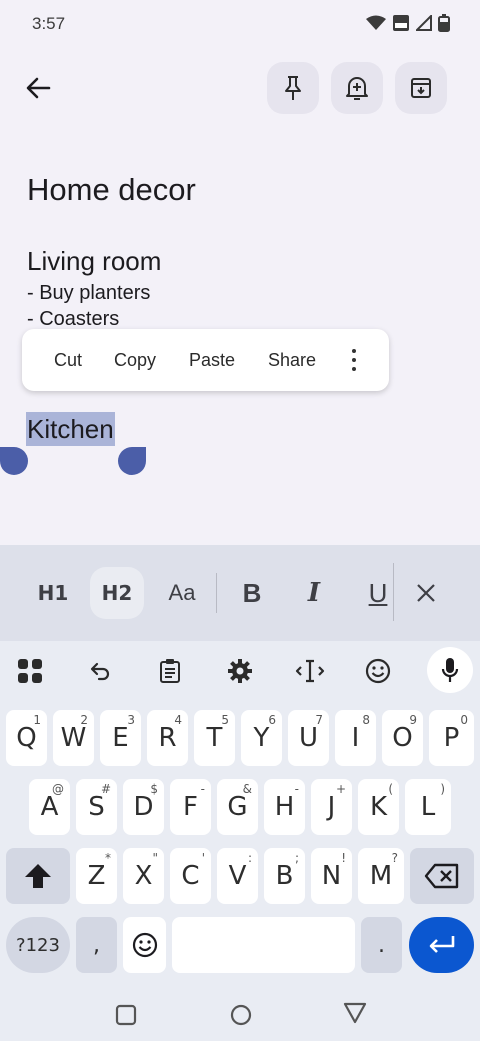  I want to click on key-j: J +, so click(331, 807).